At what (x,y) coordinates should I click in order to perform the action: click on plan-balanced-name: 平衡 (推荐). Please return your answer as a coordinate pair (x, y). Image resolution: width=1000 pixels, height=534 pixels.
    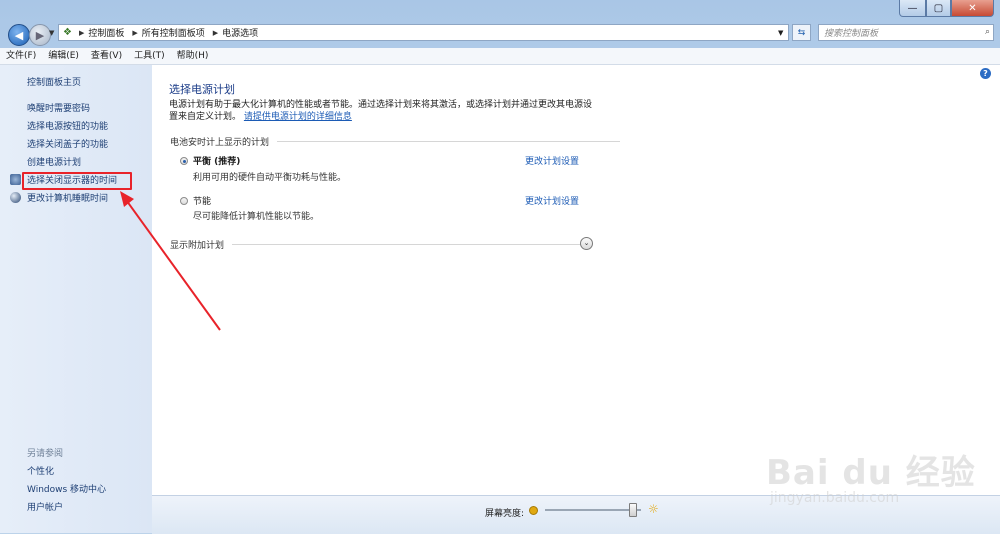
    Looking at the image, I should click on (216, 160).